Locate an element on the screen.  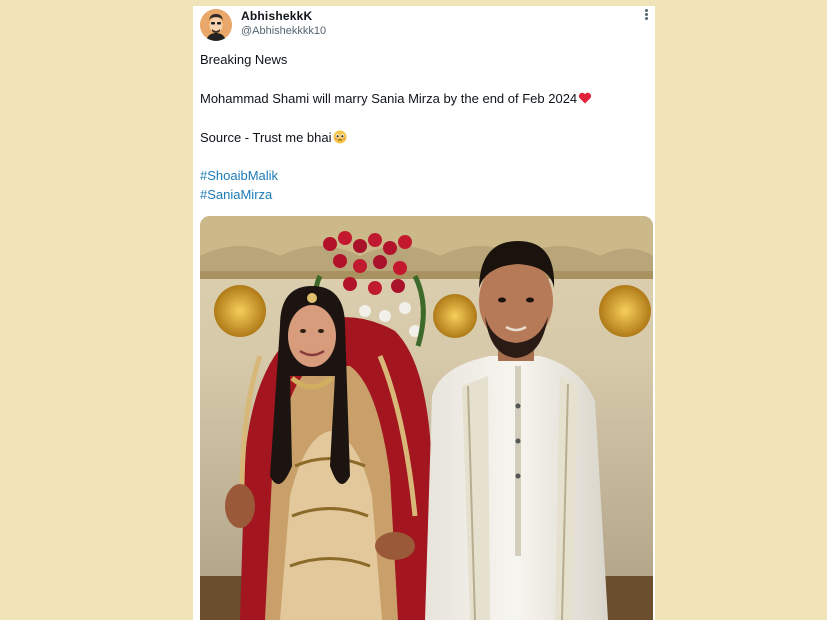
user-handle: @Abhishekkkk10 is located at coordinates (283, 31).